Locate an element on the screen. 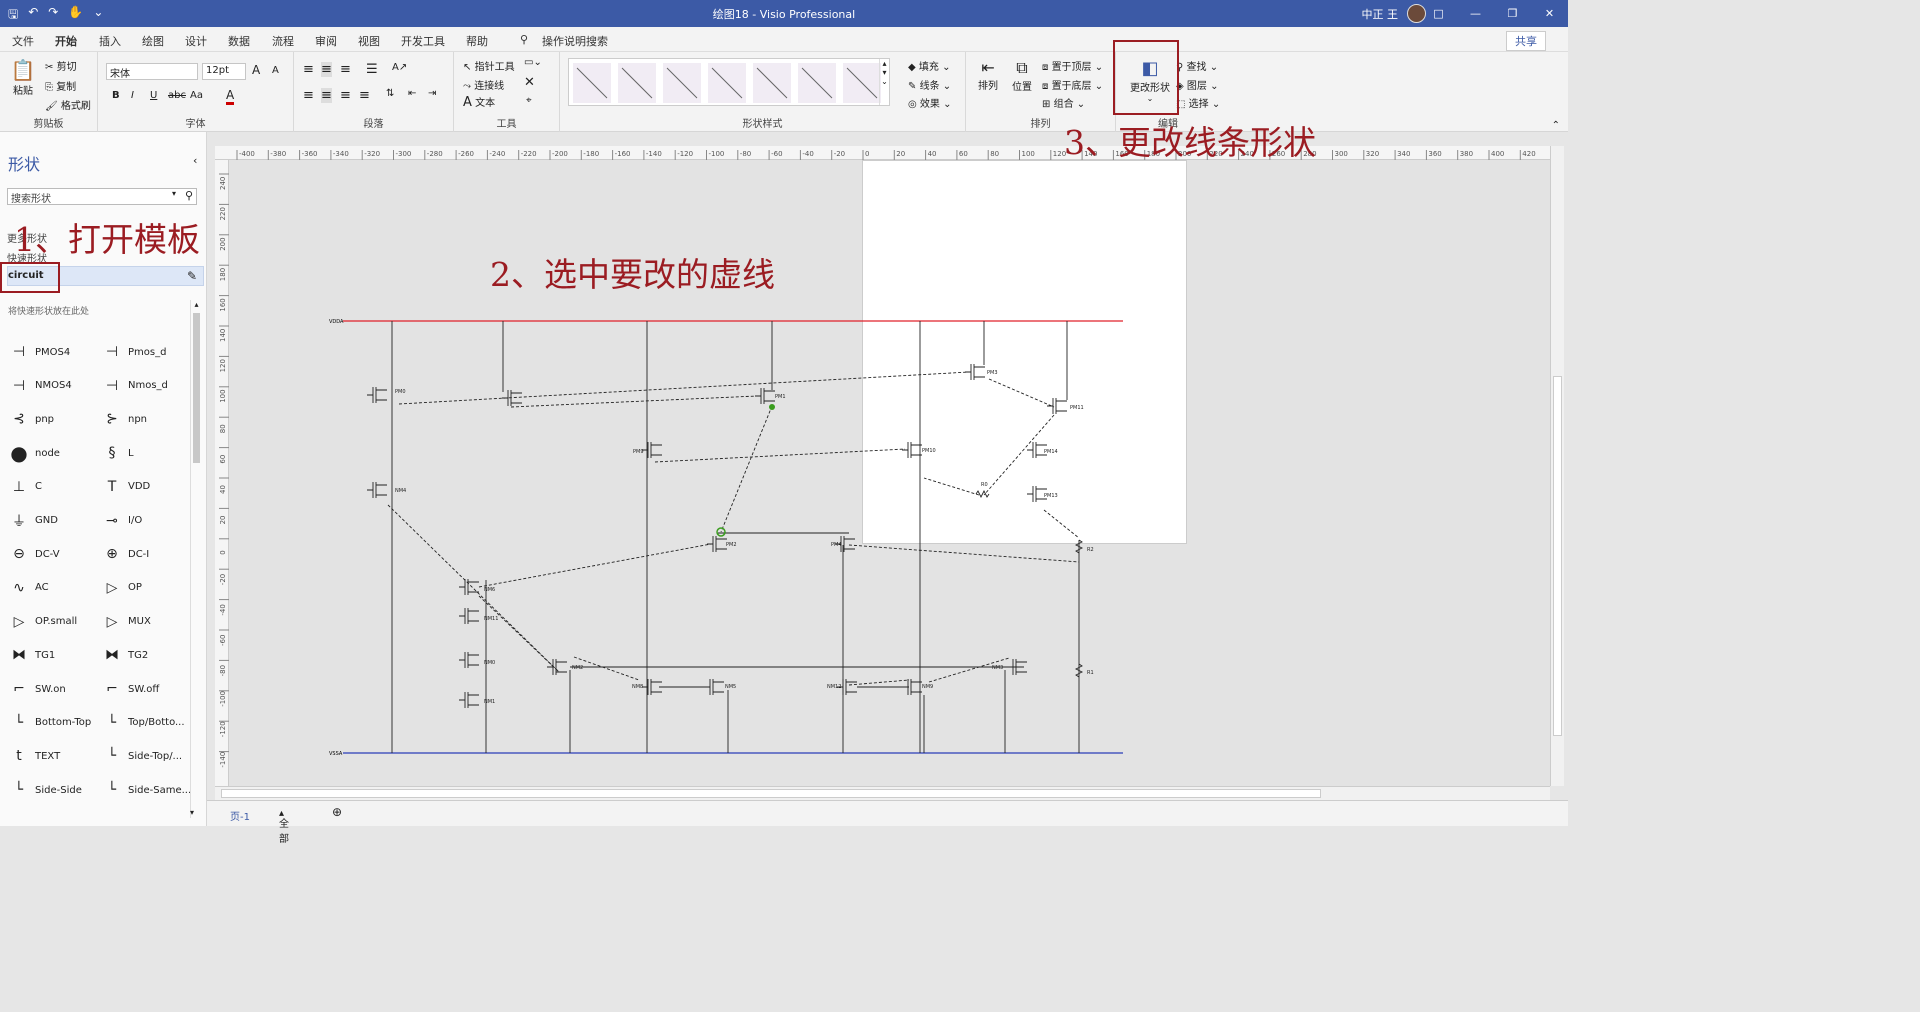 The height and width of the screenshot is (1012, 1920). select-button: ⬚ 选择 ⌄ is located at coordinates (1198, 102).